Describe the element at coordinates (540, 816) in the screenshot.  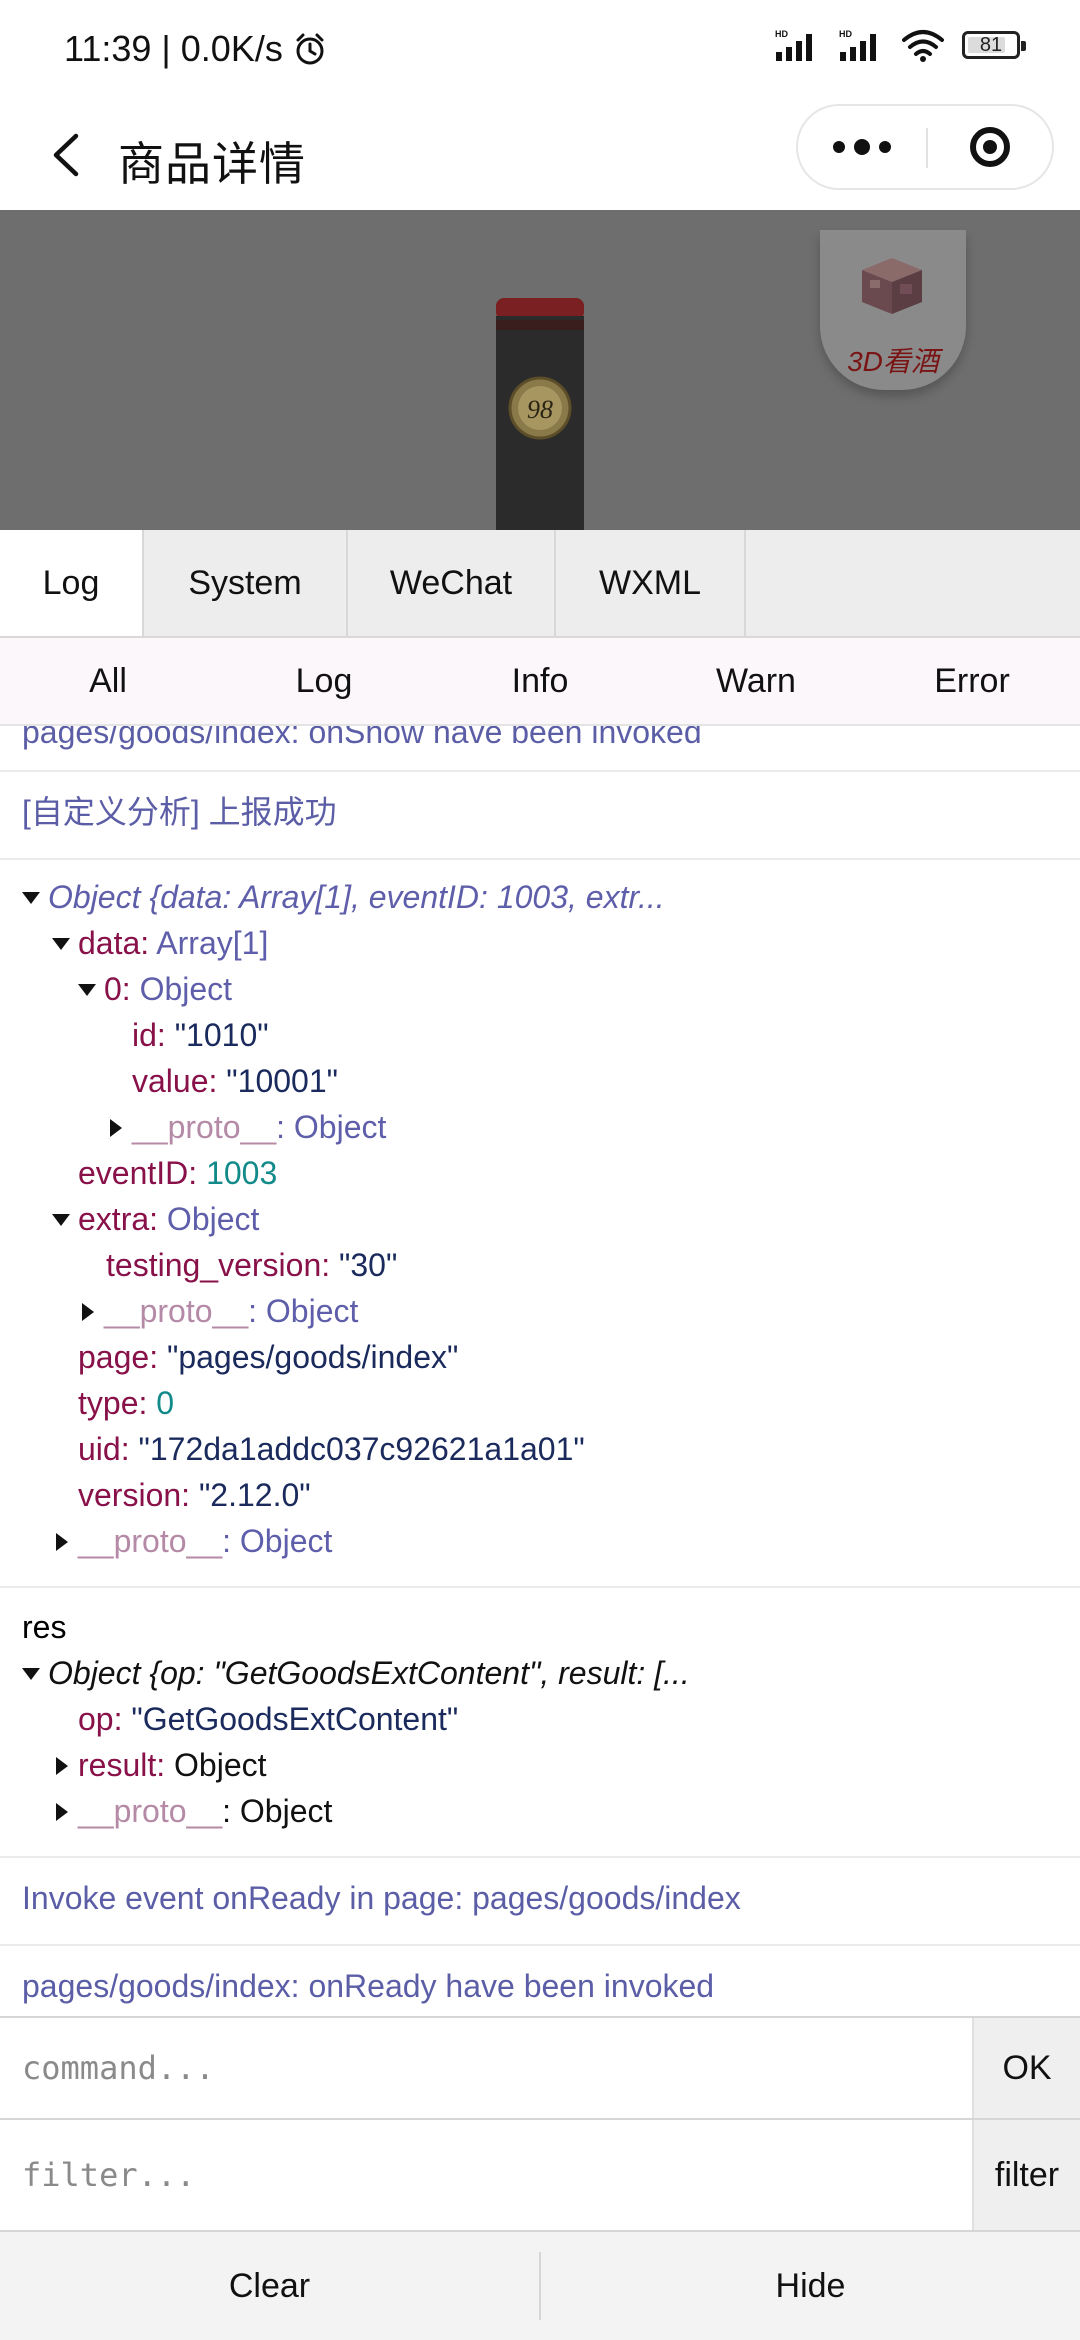
I see `log-entry: [自定义分析] 上报成功` at that location.